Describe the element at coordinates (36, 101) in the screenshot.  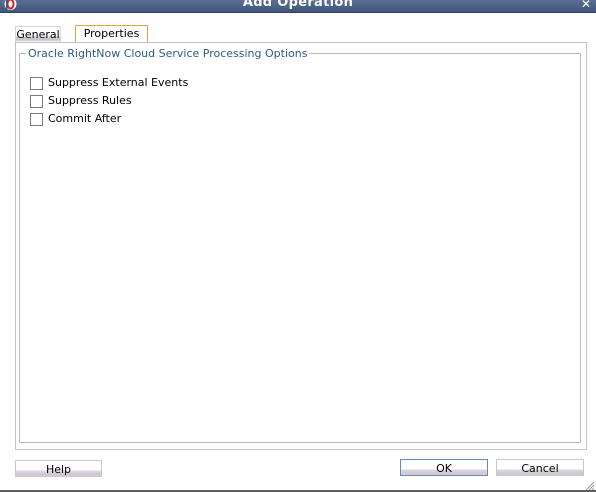
I see `suppress-rules-checkbox` at that location.